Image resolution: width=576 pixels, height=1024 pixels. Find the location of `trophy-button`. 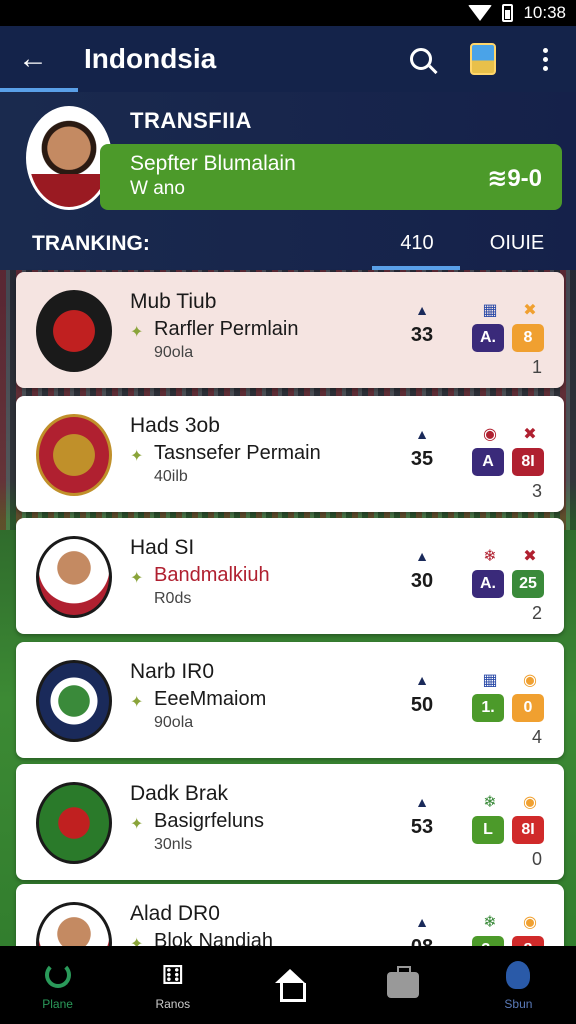

trophy-button is located at coordinates (483, 59).